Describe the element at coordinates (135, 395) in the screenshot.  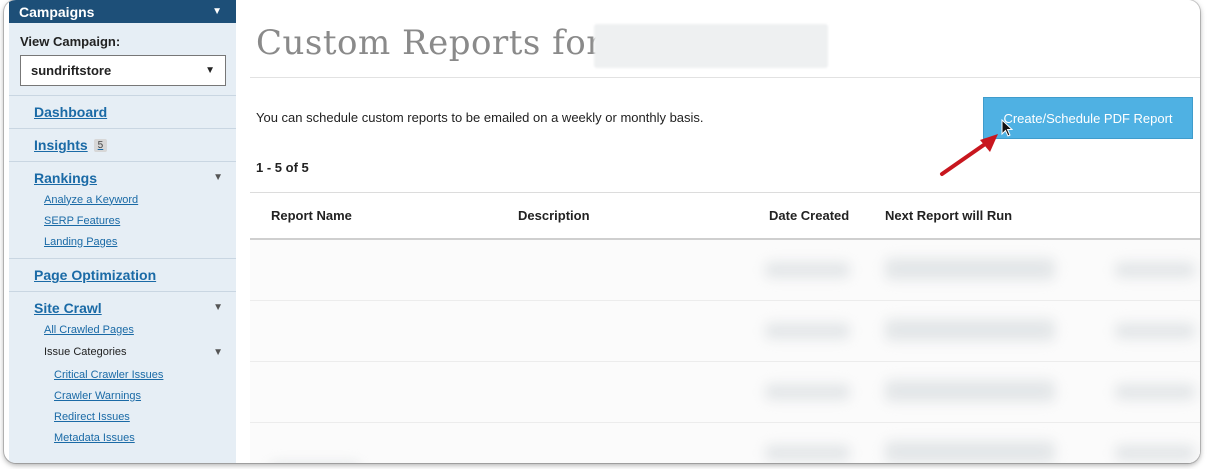
I see `sidebar-link-crawler-warnings: Crawler Warnings` at that location.